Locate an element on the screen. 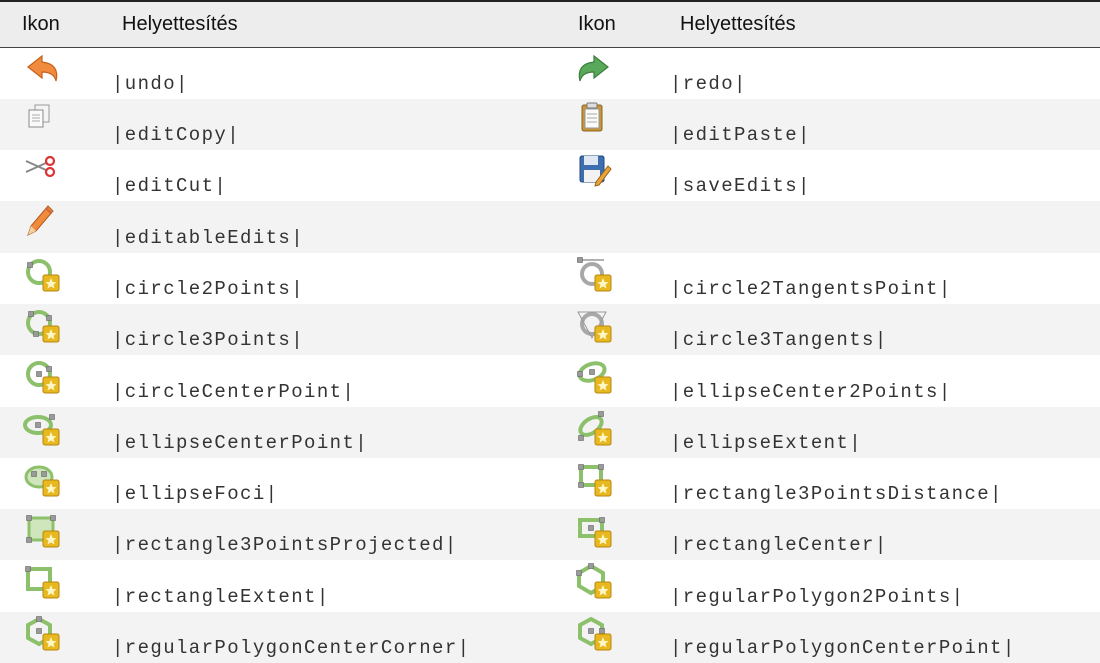  substitution-text: |saveEdits| is located at coordinates (879, 175).